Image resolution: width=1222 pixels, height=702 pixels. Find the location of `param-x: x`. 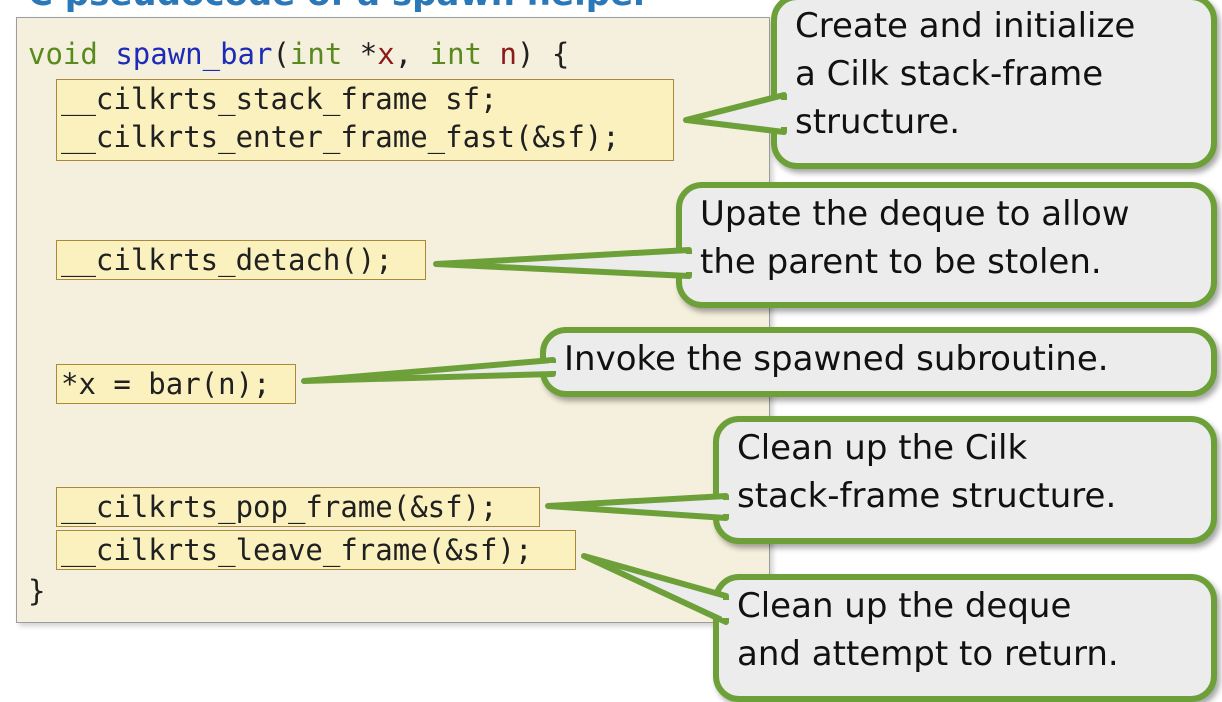

param-x: x is located at coordinates (386, 54).